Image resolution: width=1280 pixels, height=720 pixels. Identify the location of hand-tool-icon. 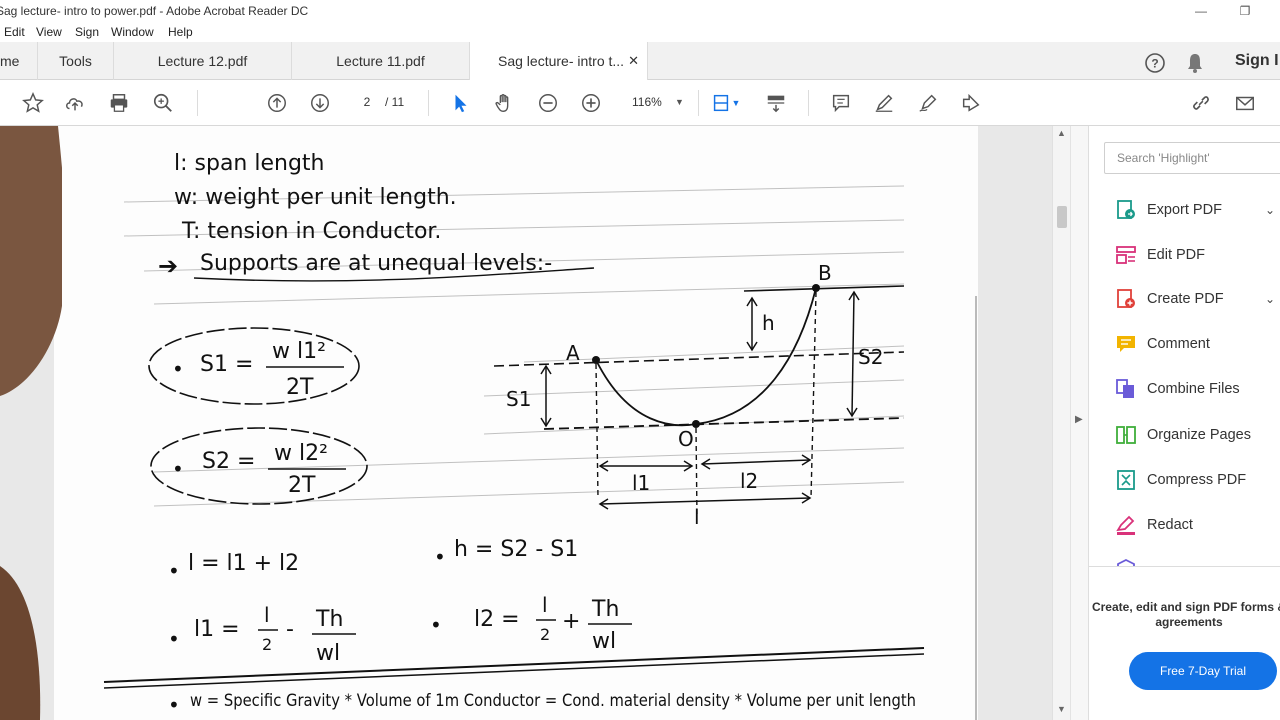
(504, 103).